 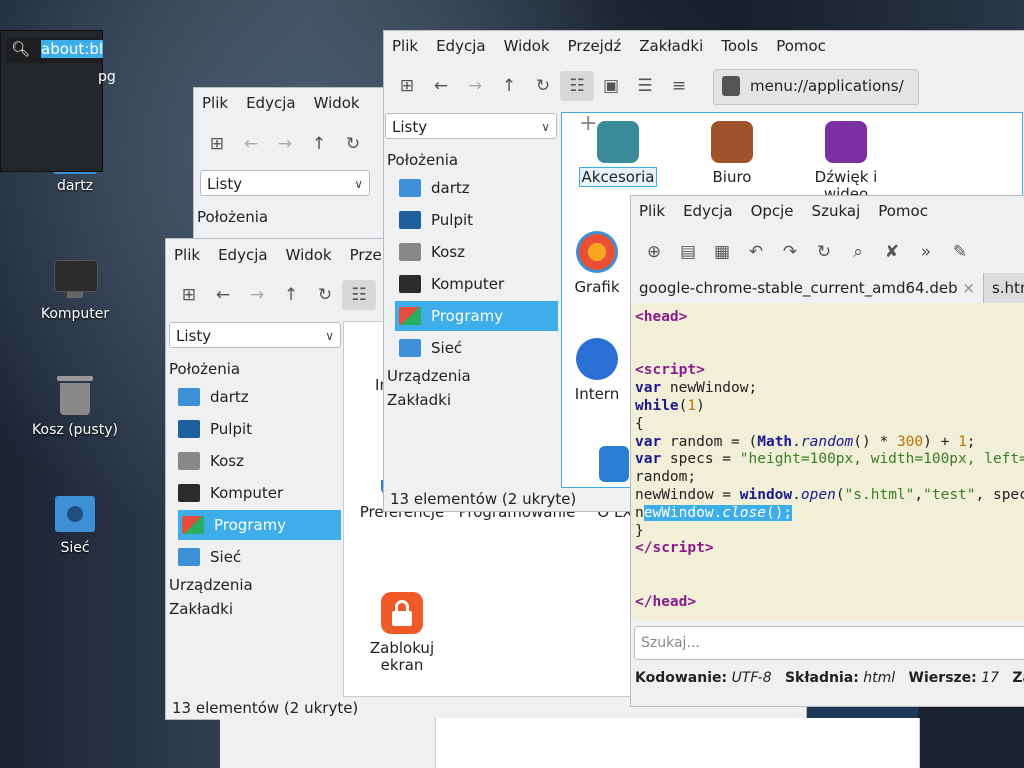 I want to click on pen-icon: ✎, so click(x=960, y=252).